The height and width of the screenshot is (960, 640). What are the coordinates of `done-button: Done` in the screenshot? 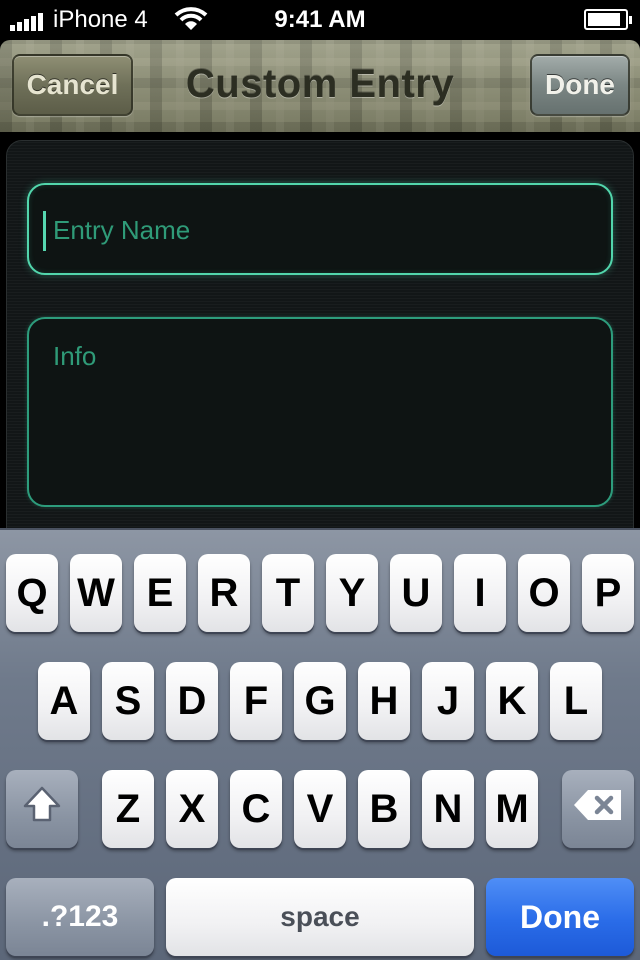 It's located at (580, 85).